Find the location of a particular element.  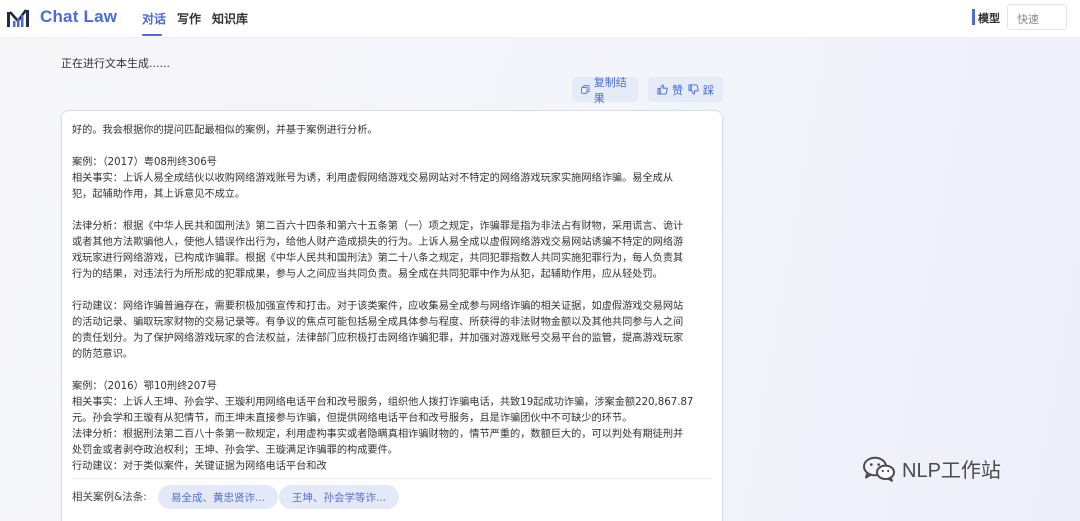

result-line: 处罚金或者剥夺政治权利；王坤、孙会学、王璇满足诈骗罪的构成要件。 is located at coordinates (235, 450).